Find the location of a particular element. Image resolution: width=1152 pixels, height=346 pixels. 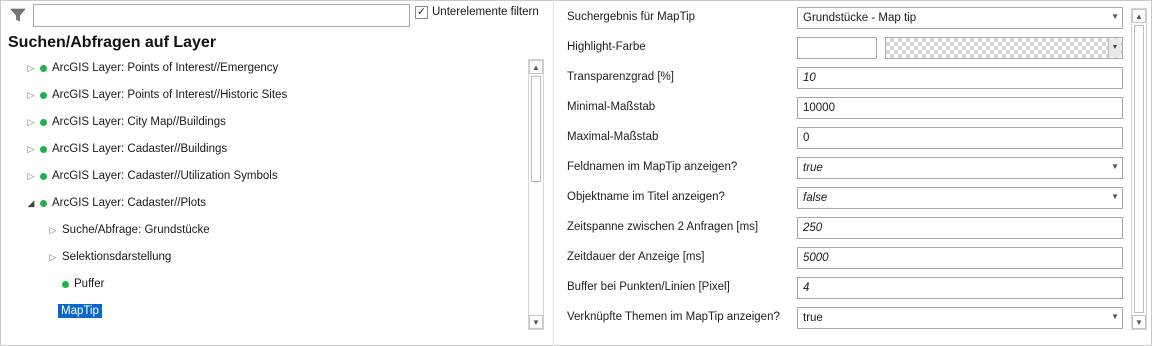

tree-scrollbar: ▲ ▼ is located at coordinates (536, 194).